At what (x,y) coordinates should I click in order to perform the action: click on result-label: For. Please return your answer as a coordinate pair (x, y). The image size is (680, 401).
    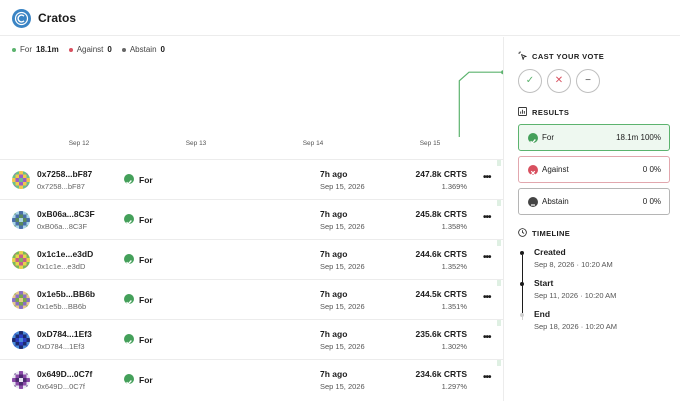
    Looking at the image, I should click on (548, 137).